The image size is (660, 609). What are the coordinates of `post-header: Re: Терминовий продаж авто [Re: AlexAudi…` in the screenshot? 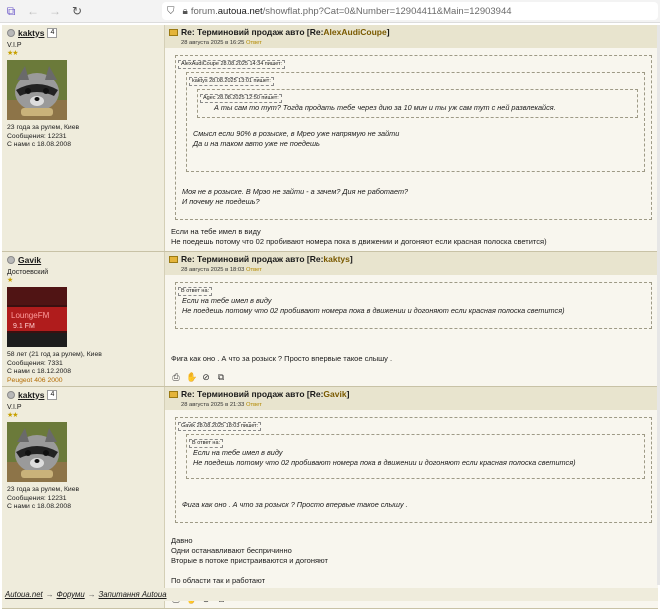 It's located at (411, 36).